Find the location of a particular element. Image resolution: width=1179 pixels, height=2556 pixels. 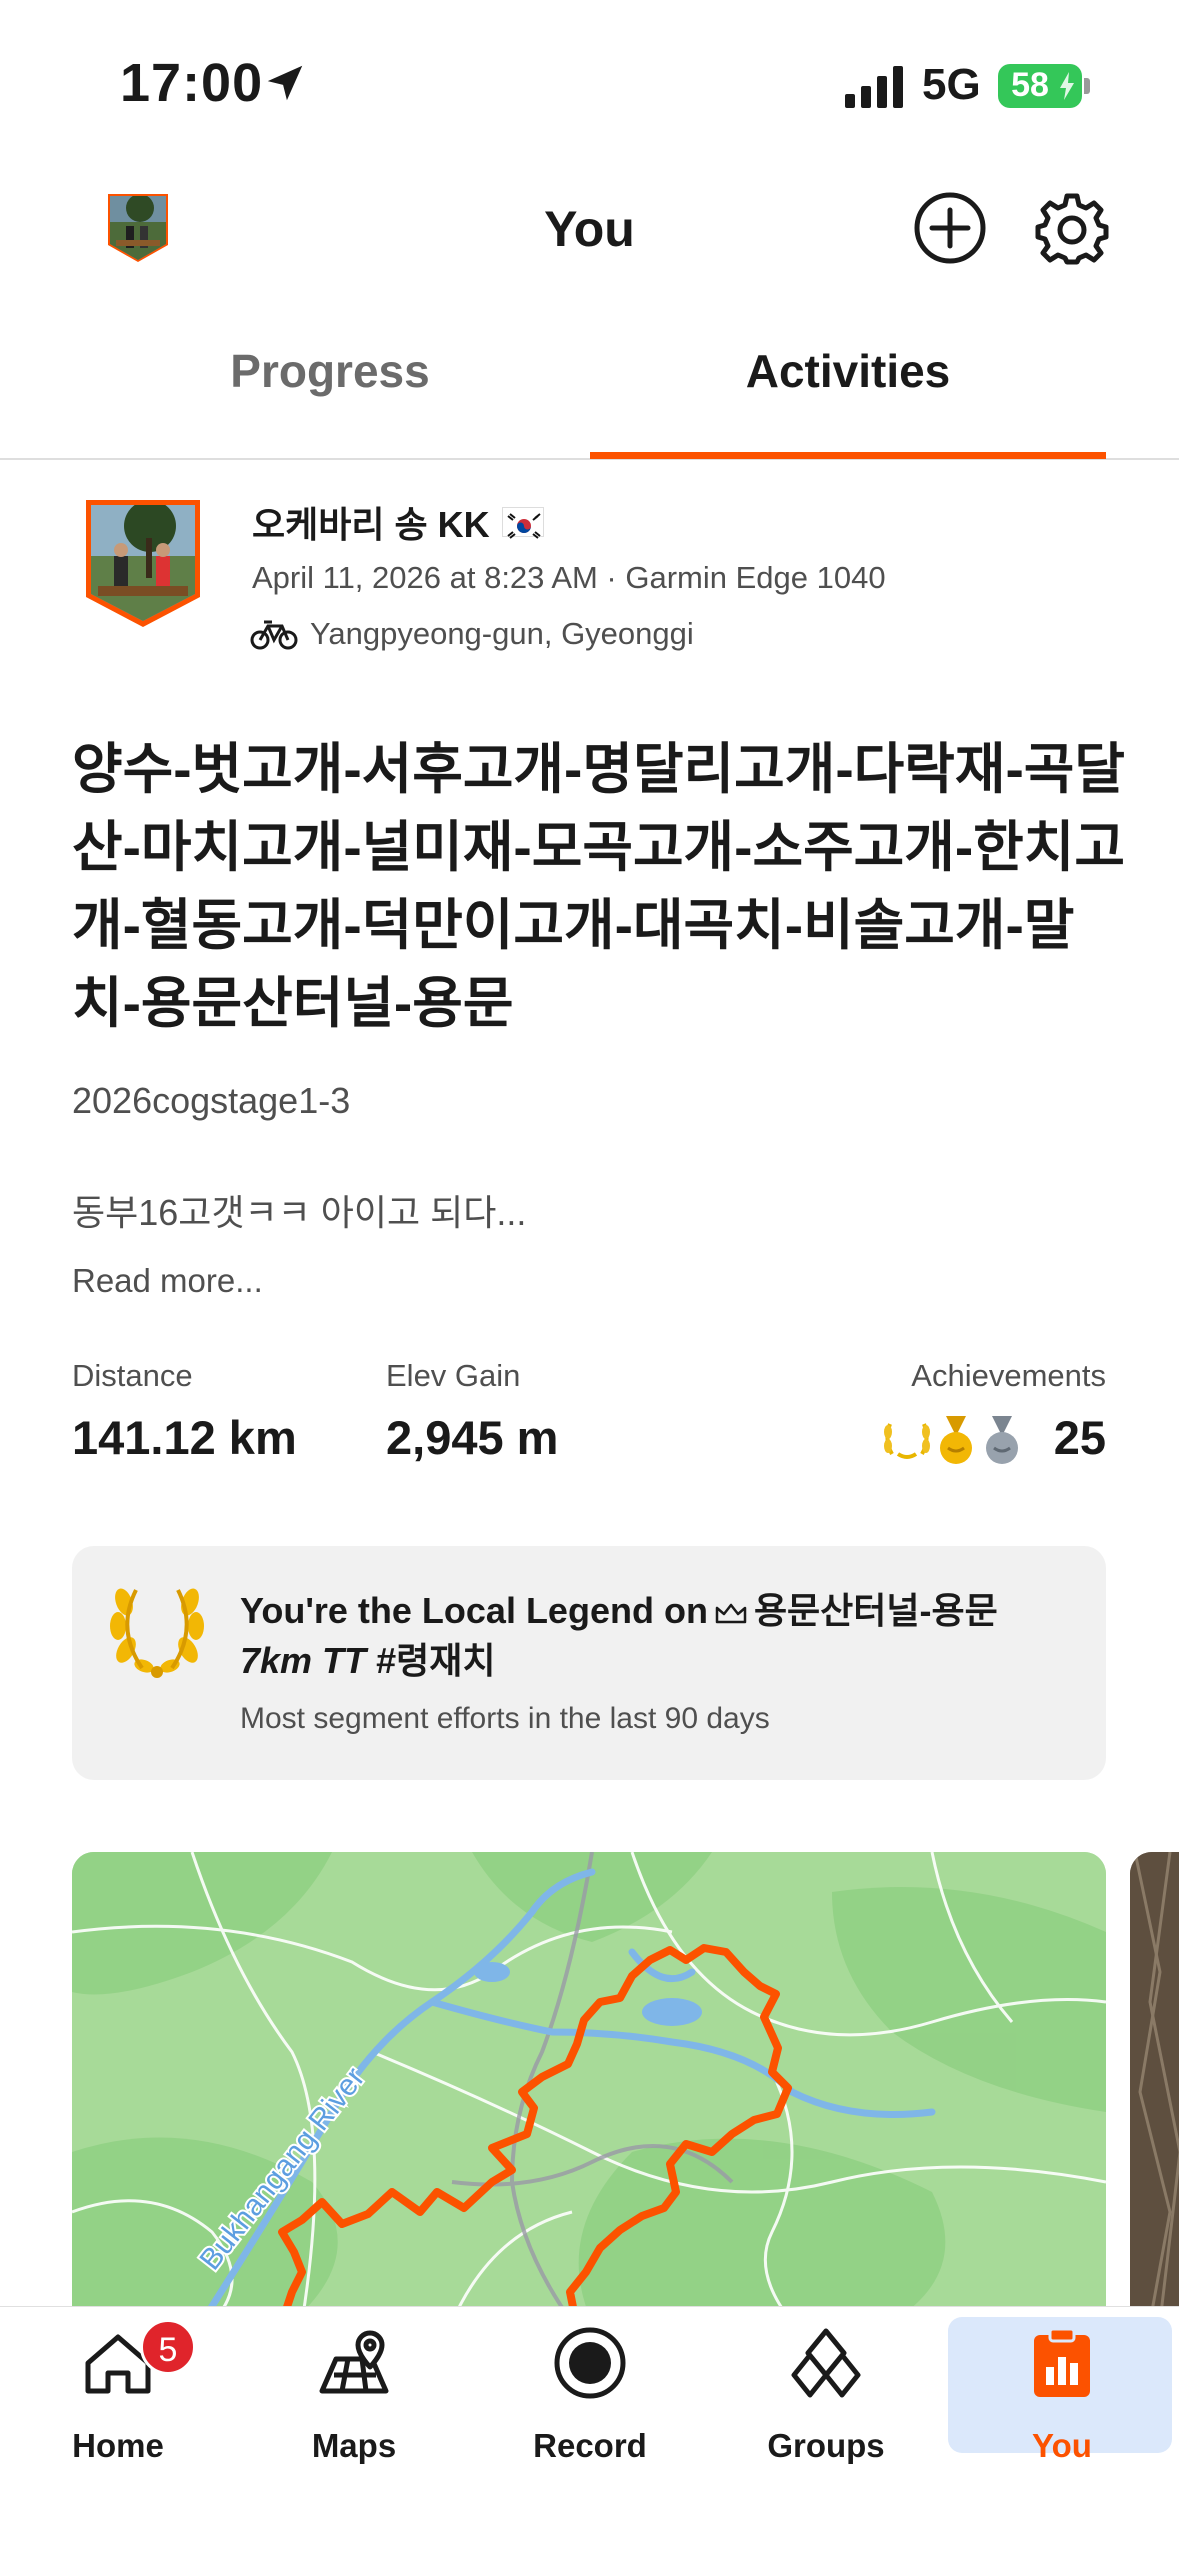

app-header: You is located at coordinates (589, 230).